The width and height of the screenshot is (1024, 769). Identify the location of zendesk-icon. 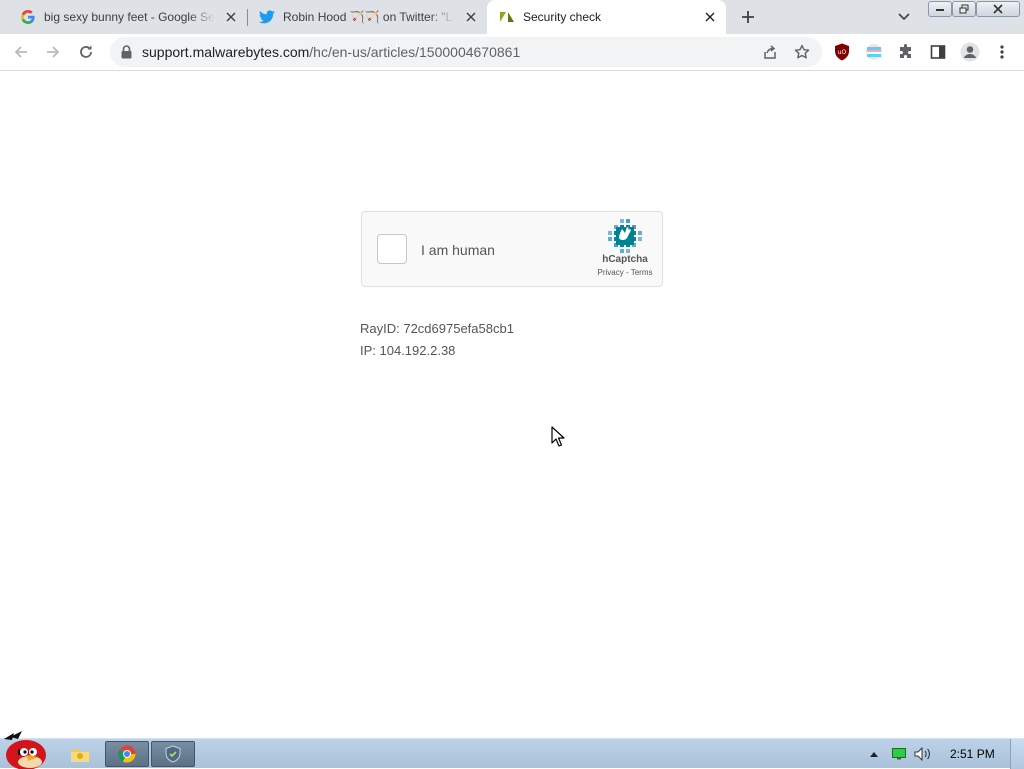
(507, 17).